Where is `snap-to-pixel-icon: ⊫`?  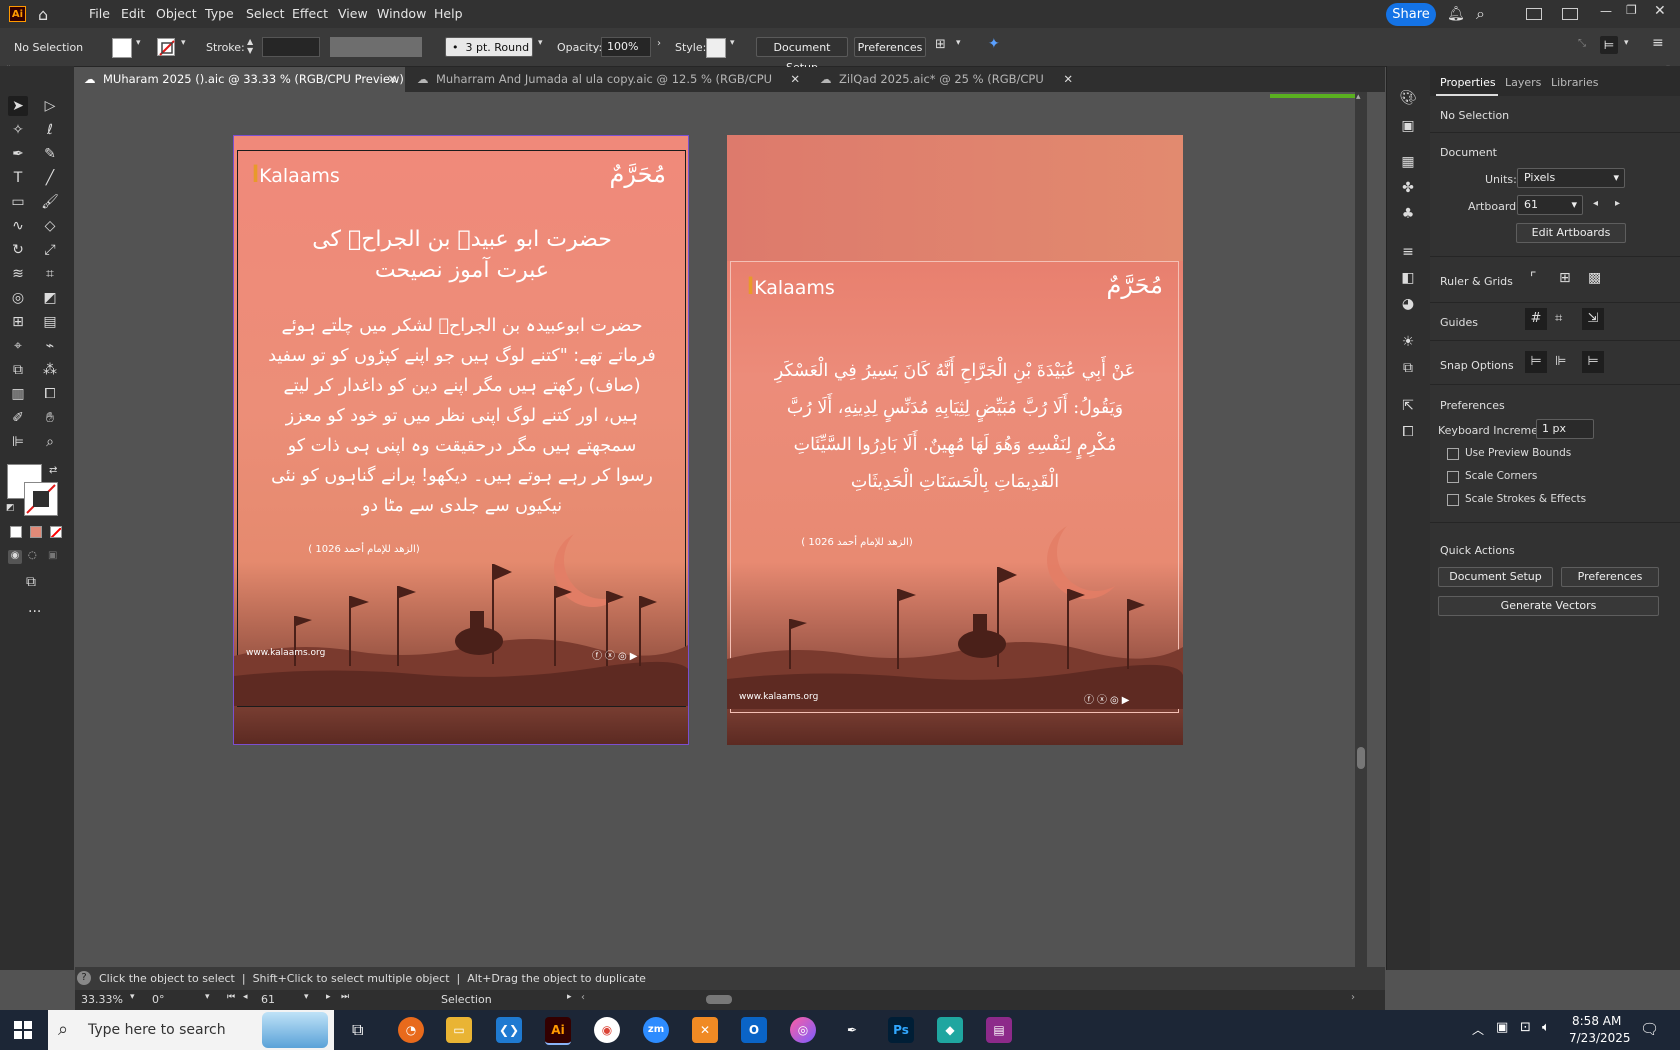 snap-to-pixel-icon: ⊫ is located at coordinates (1560, 361).